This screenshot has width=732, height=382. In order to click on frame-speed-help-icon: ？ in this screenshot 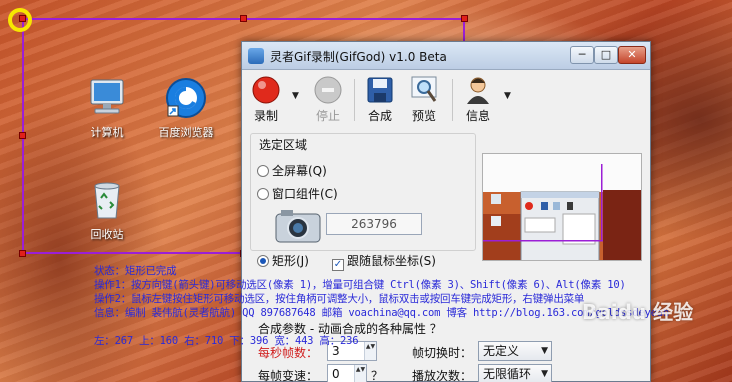, I will do `click(377, 374)`.